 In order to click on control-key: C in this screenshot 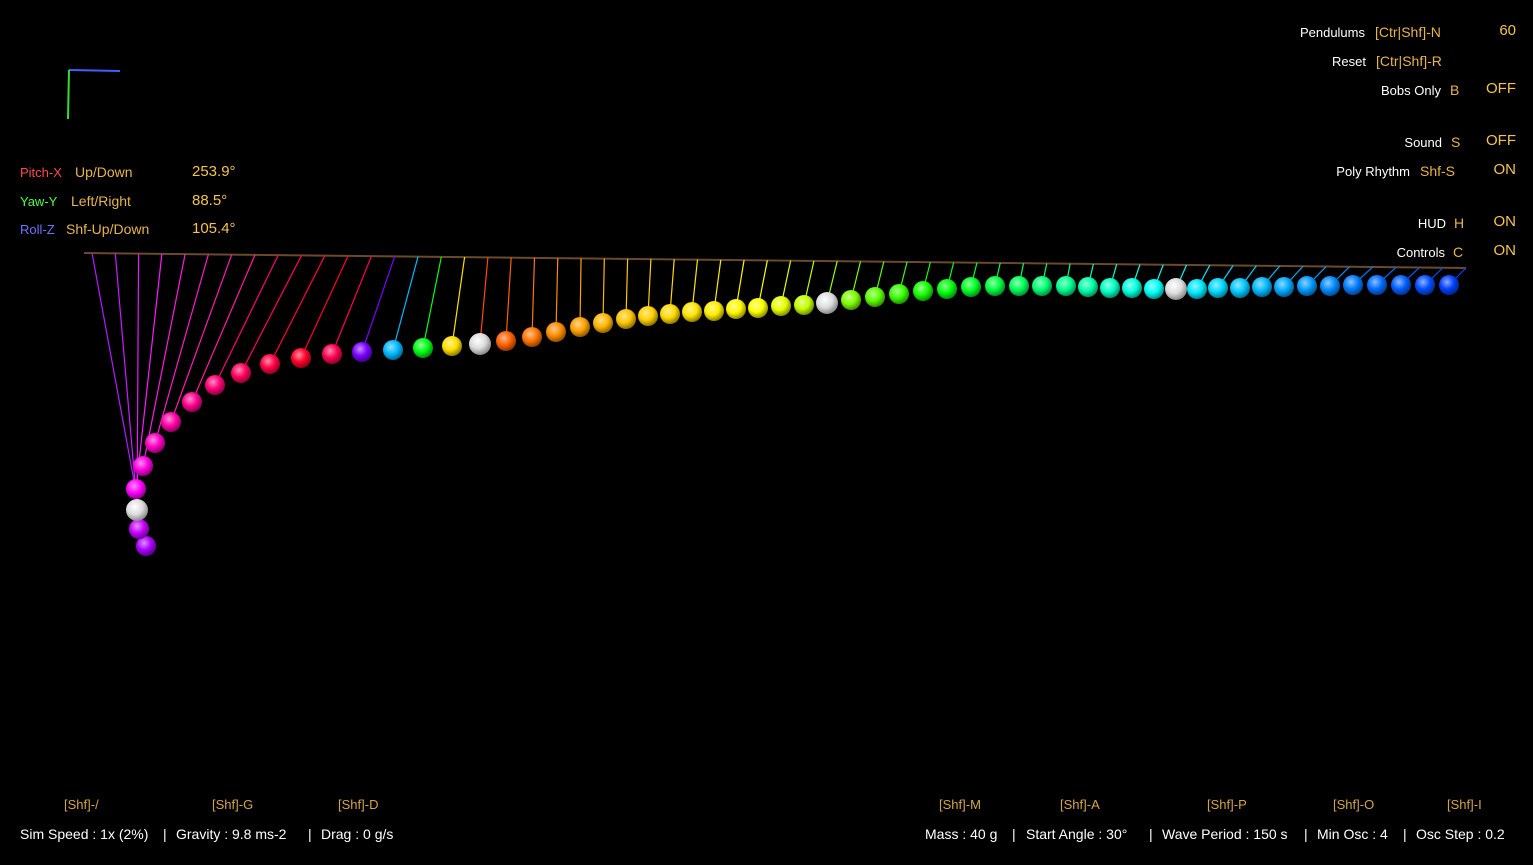, I will do `click(1458, 252)`.